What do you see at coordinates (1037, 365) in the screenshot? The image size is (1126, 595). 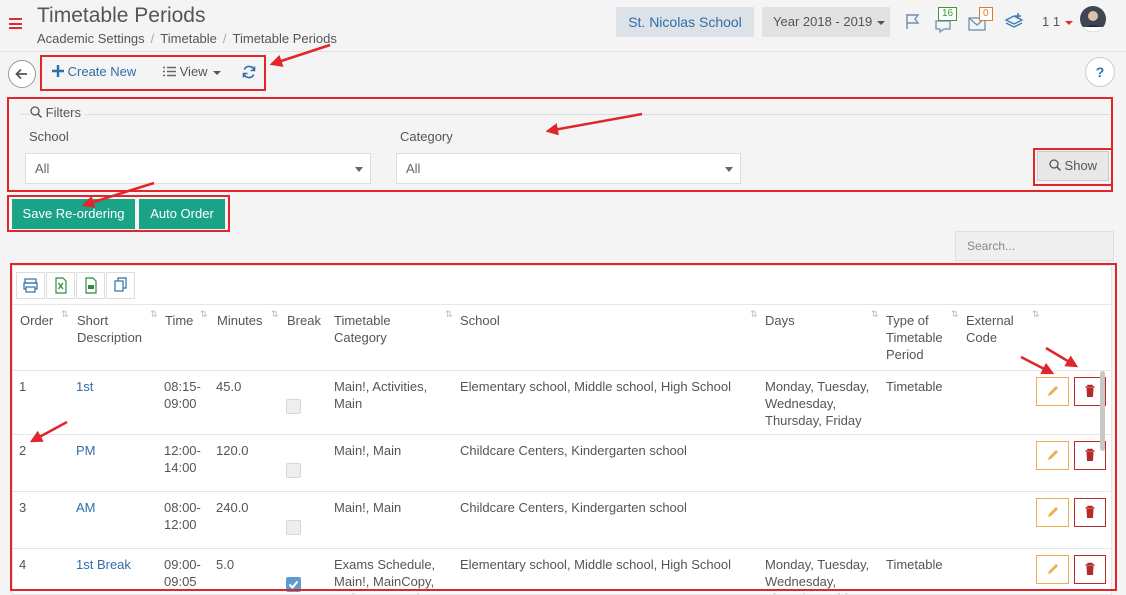 I see `arrow-to-edit` at bounding box center [1037, 365].